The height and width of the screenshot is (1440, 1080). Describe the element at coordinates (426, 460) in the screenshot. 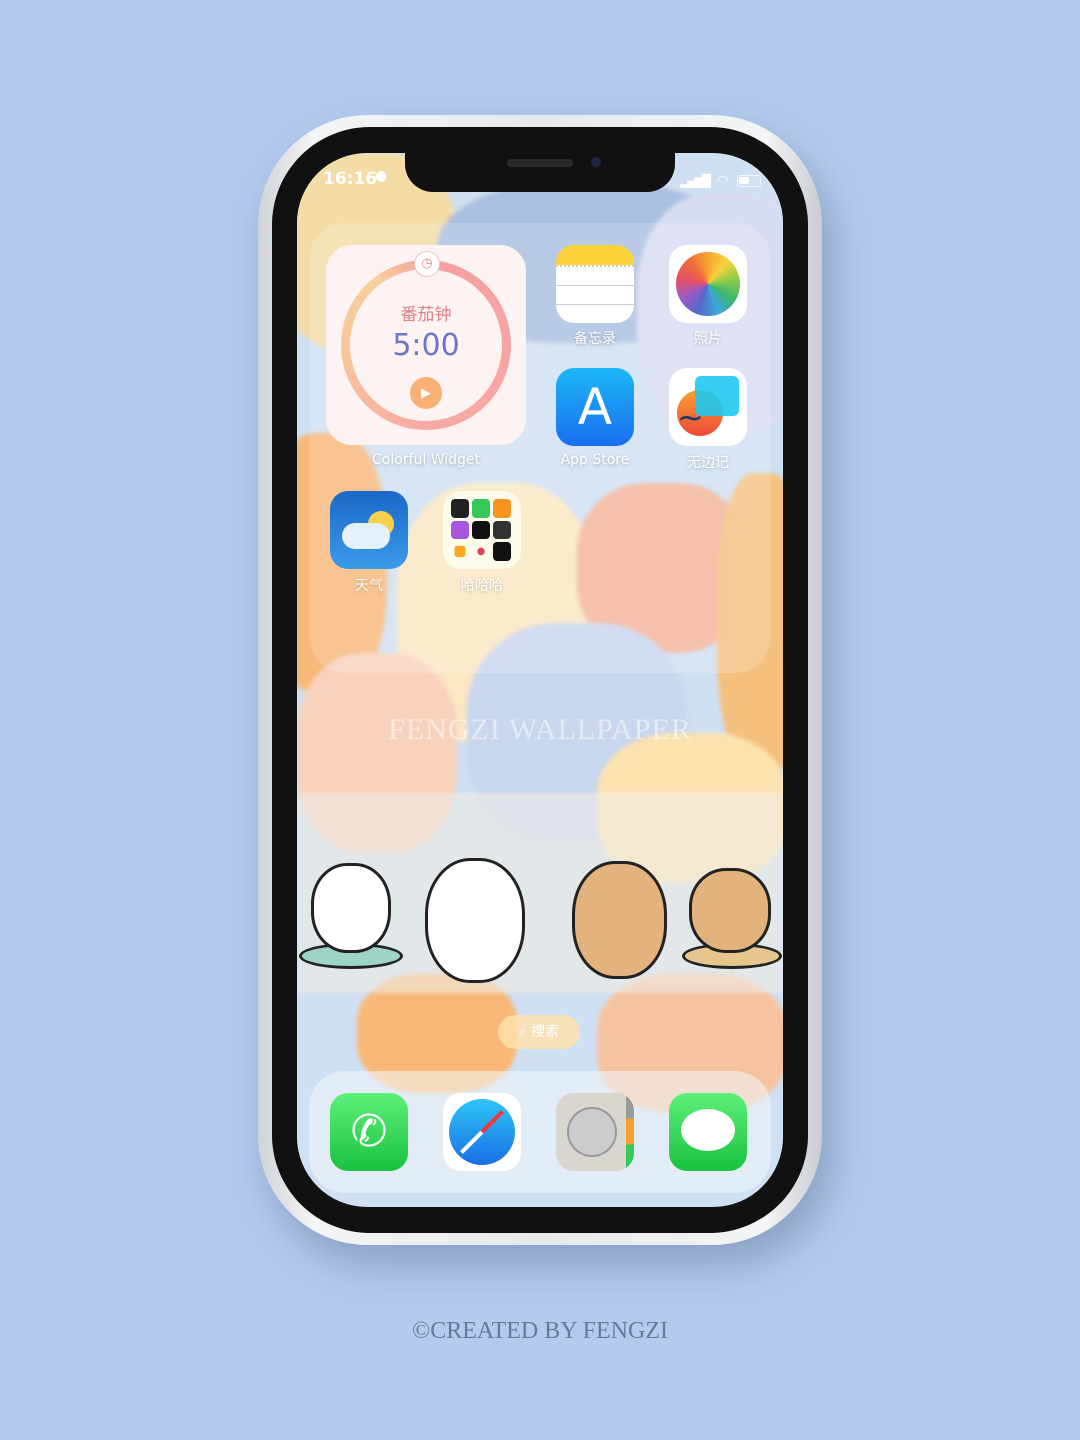

I see `widget-label: Colorful Widget` at that location.